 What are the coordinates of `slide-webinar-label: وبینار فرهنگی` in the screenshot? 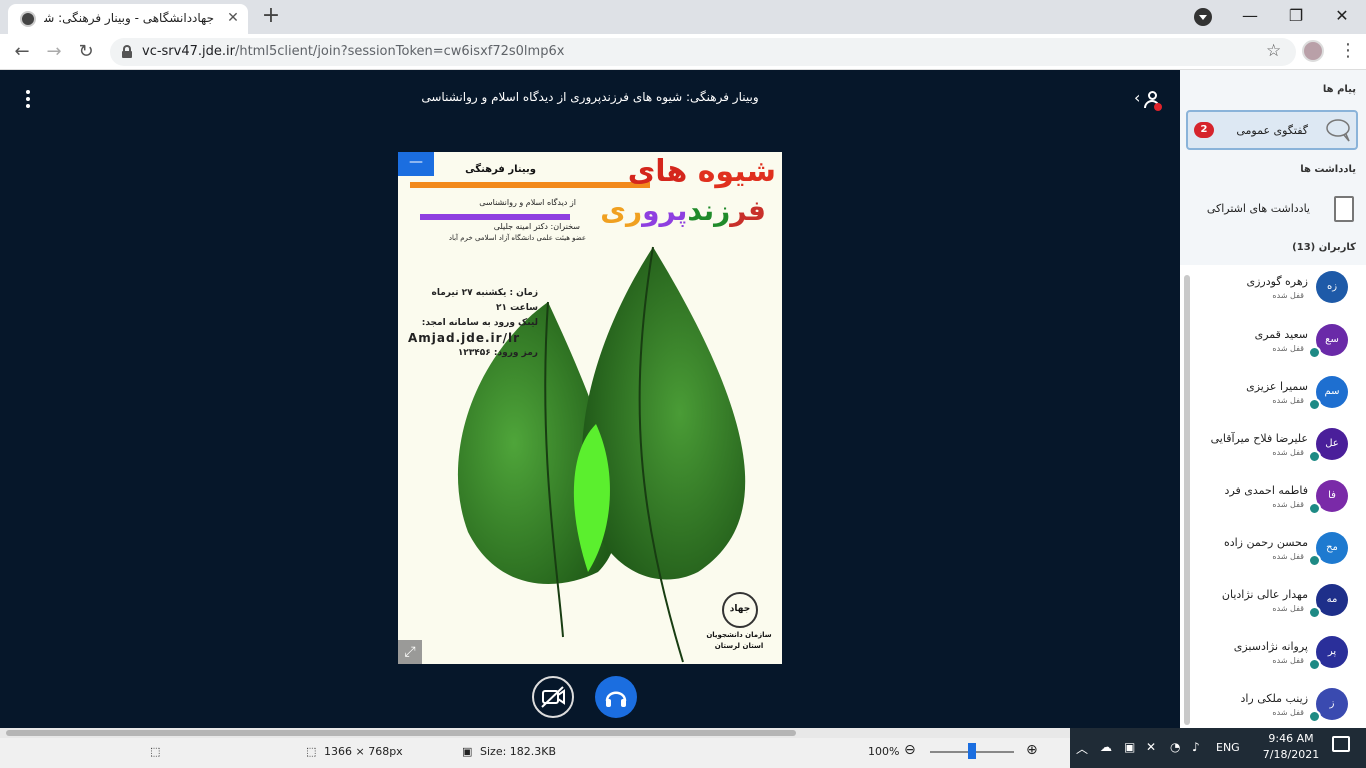 It's located at (500, 169).